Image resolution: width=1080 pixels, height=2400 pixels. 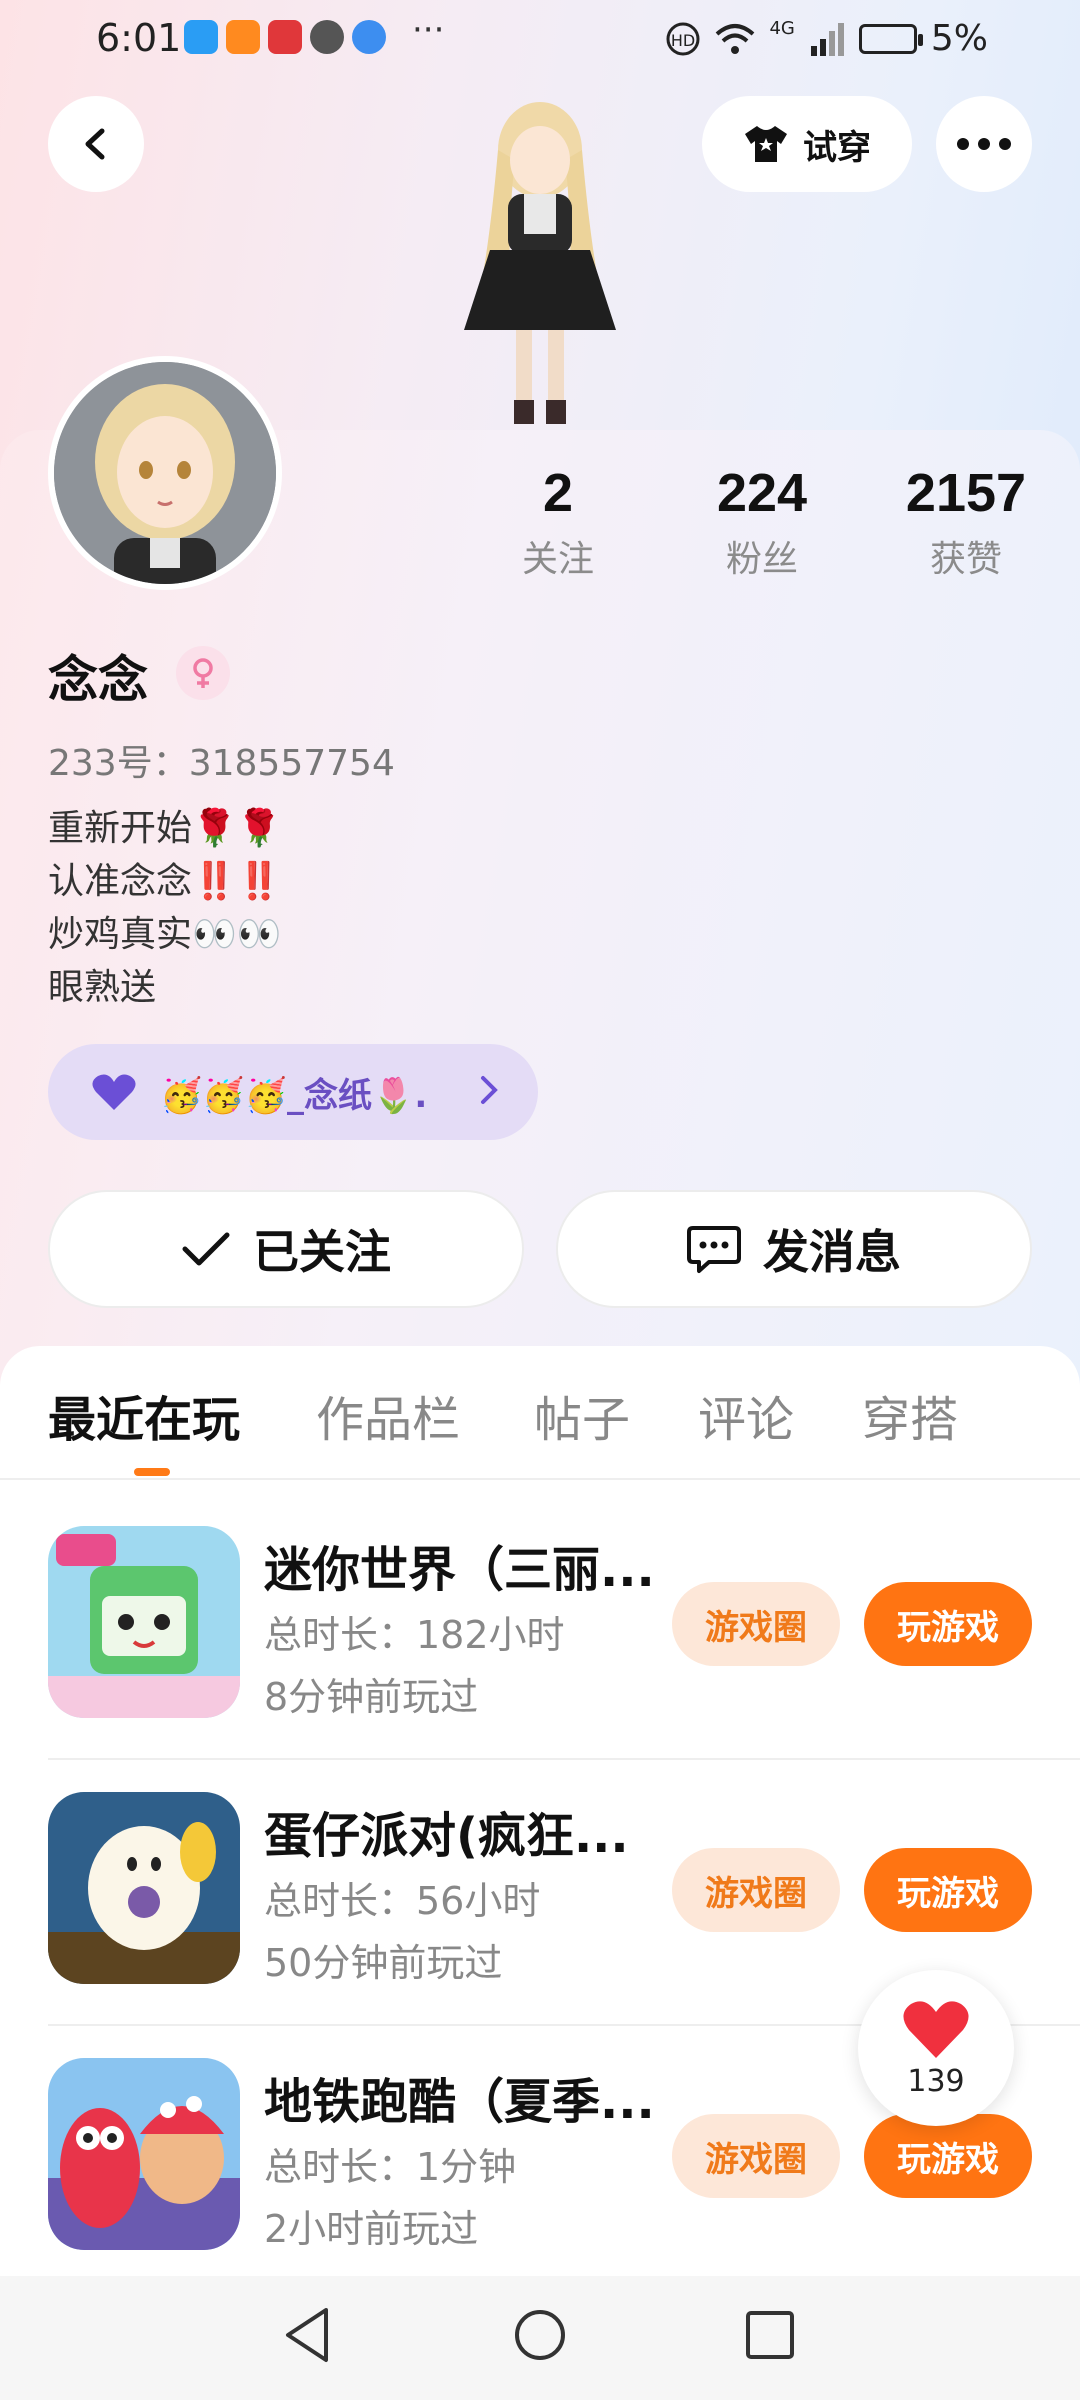 What do you see at coordinates (152, 1472) in the screenshot?
I see `active-tab-indicator` at bounding box center [152, 1472].